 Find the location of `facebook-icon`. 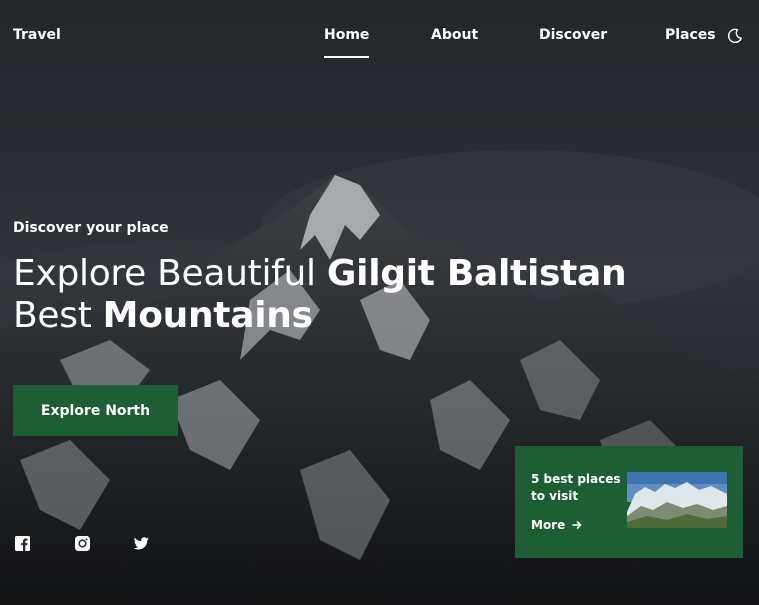

facebook-icon is located at coordinates (22, 543).